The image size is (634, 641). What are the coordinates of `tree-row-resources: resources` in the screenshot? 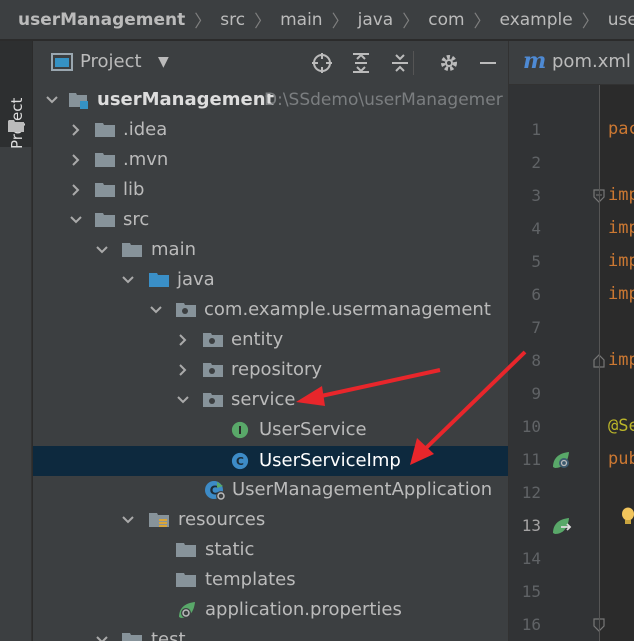 It's located at (270, 520).